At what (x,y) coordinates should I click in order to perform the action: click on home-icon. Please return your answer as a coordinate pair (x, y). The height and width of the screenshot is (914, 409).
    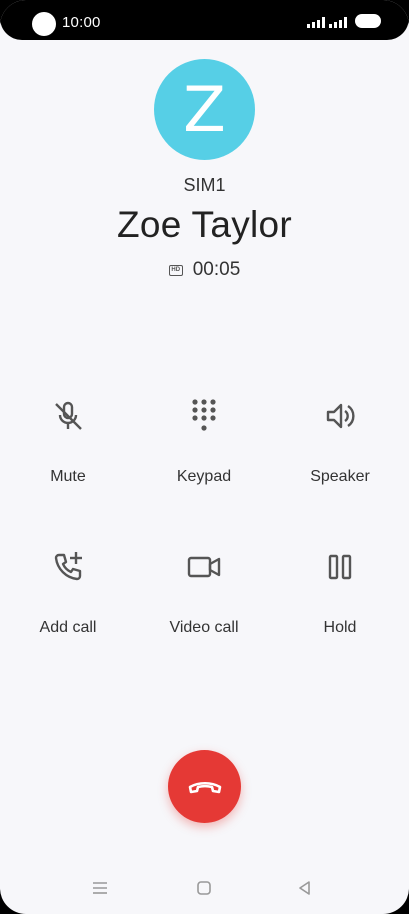
    Looking at the image, I should click on (204, 888).